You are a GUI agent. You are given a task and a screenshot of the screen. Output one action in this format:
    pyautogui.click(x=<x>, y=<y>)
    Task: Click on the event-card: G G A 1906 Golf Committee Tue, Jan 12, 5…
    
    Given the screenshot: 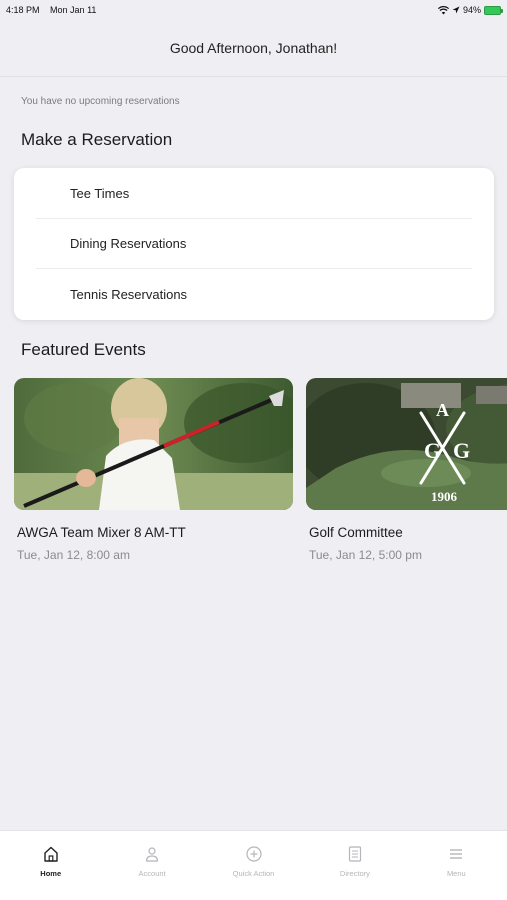 What is the action you would take?
    pyautogui.click(x=406, y=470)
    